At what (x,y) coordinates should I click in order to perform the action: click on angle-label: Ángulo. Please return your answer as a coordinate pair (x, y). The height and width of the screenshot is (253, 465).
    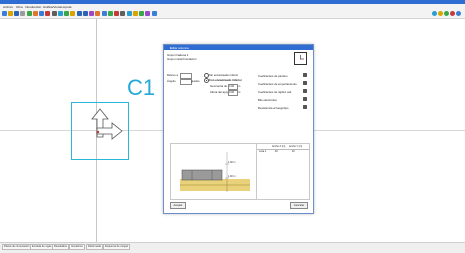
    Looking at the image, I should click on (171, 81).